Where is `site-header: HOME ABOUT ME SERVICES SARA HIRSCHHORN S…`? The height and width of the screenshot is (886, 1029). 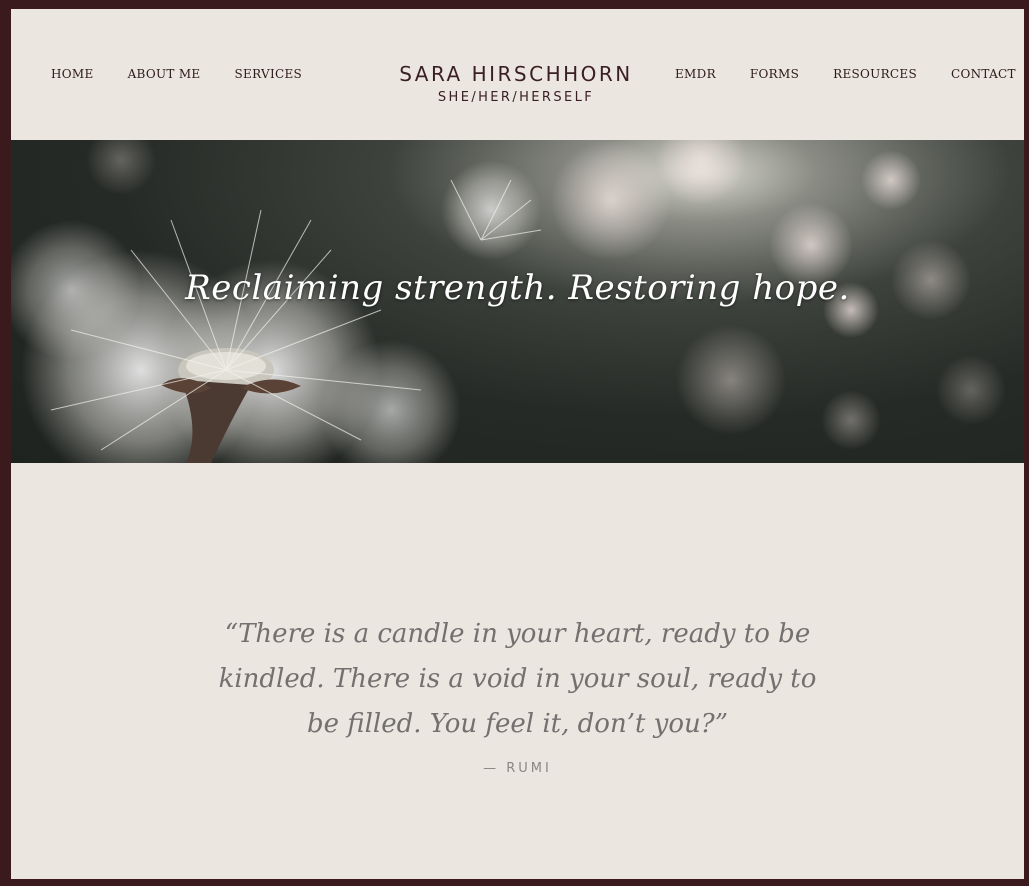 site-header: HOME ABOUT ME SERVICES SARA HIRSCHHORN S… is located at coordinates (517, 74).